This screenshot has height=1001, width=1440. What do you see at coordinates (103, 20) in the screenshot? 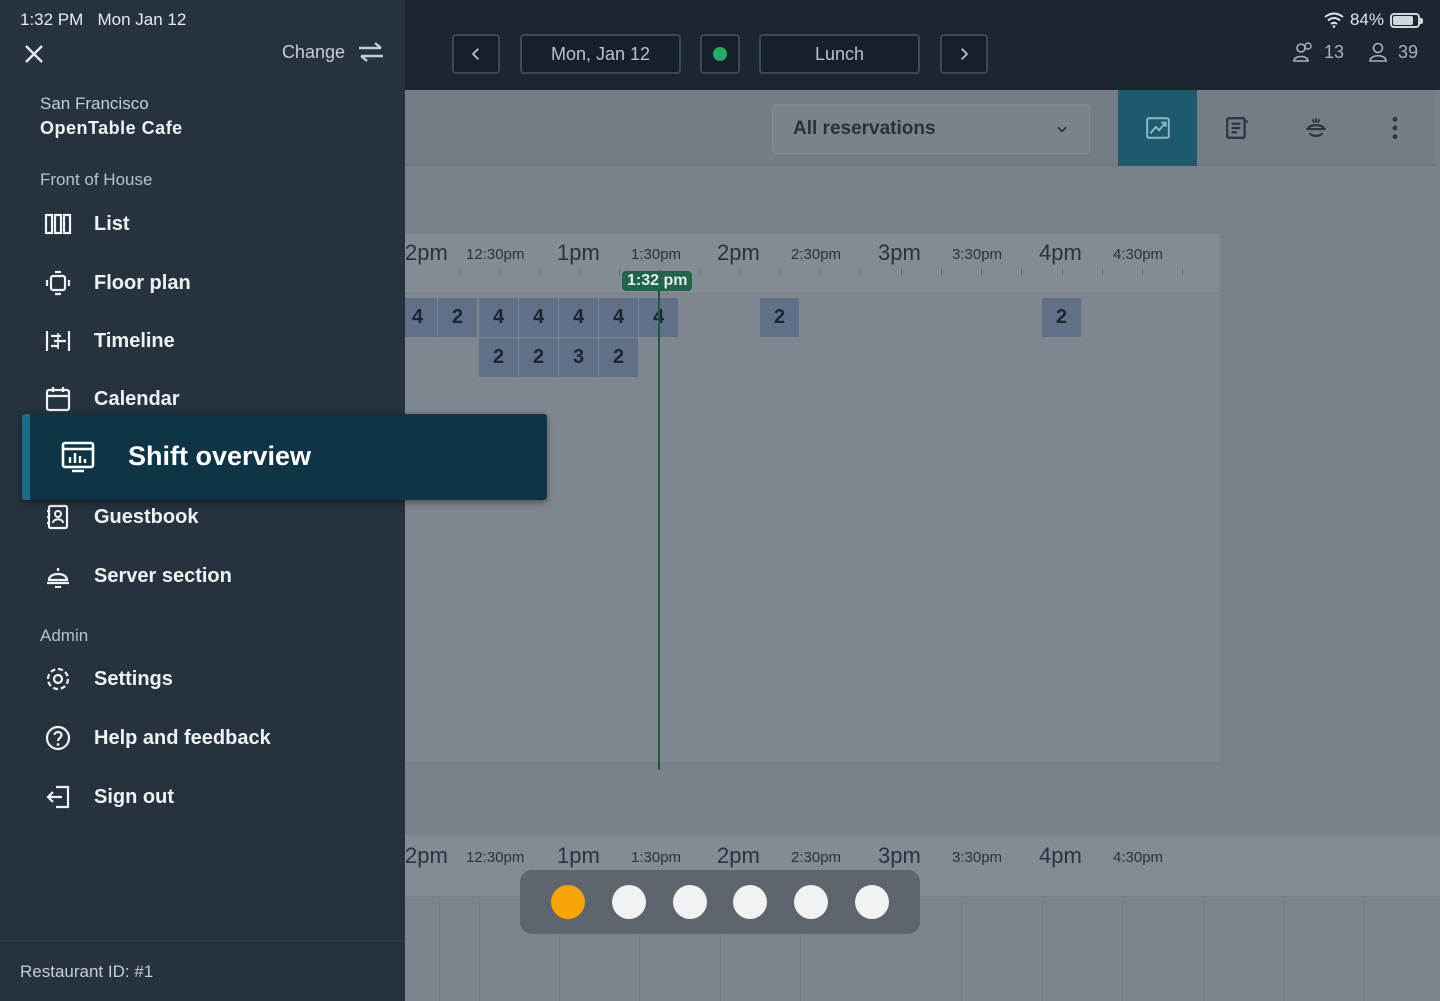
I see `status-time: 1:32 PM Mon Jan 12` at bounding box center [103, 20].